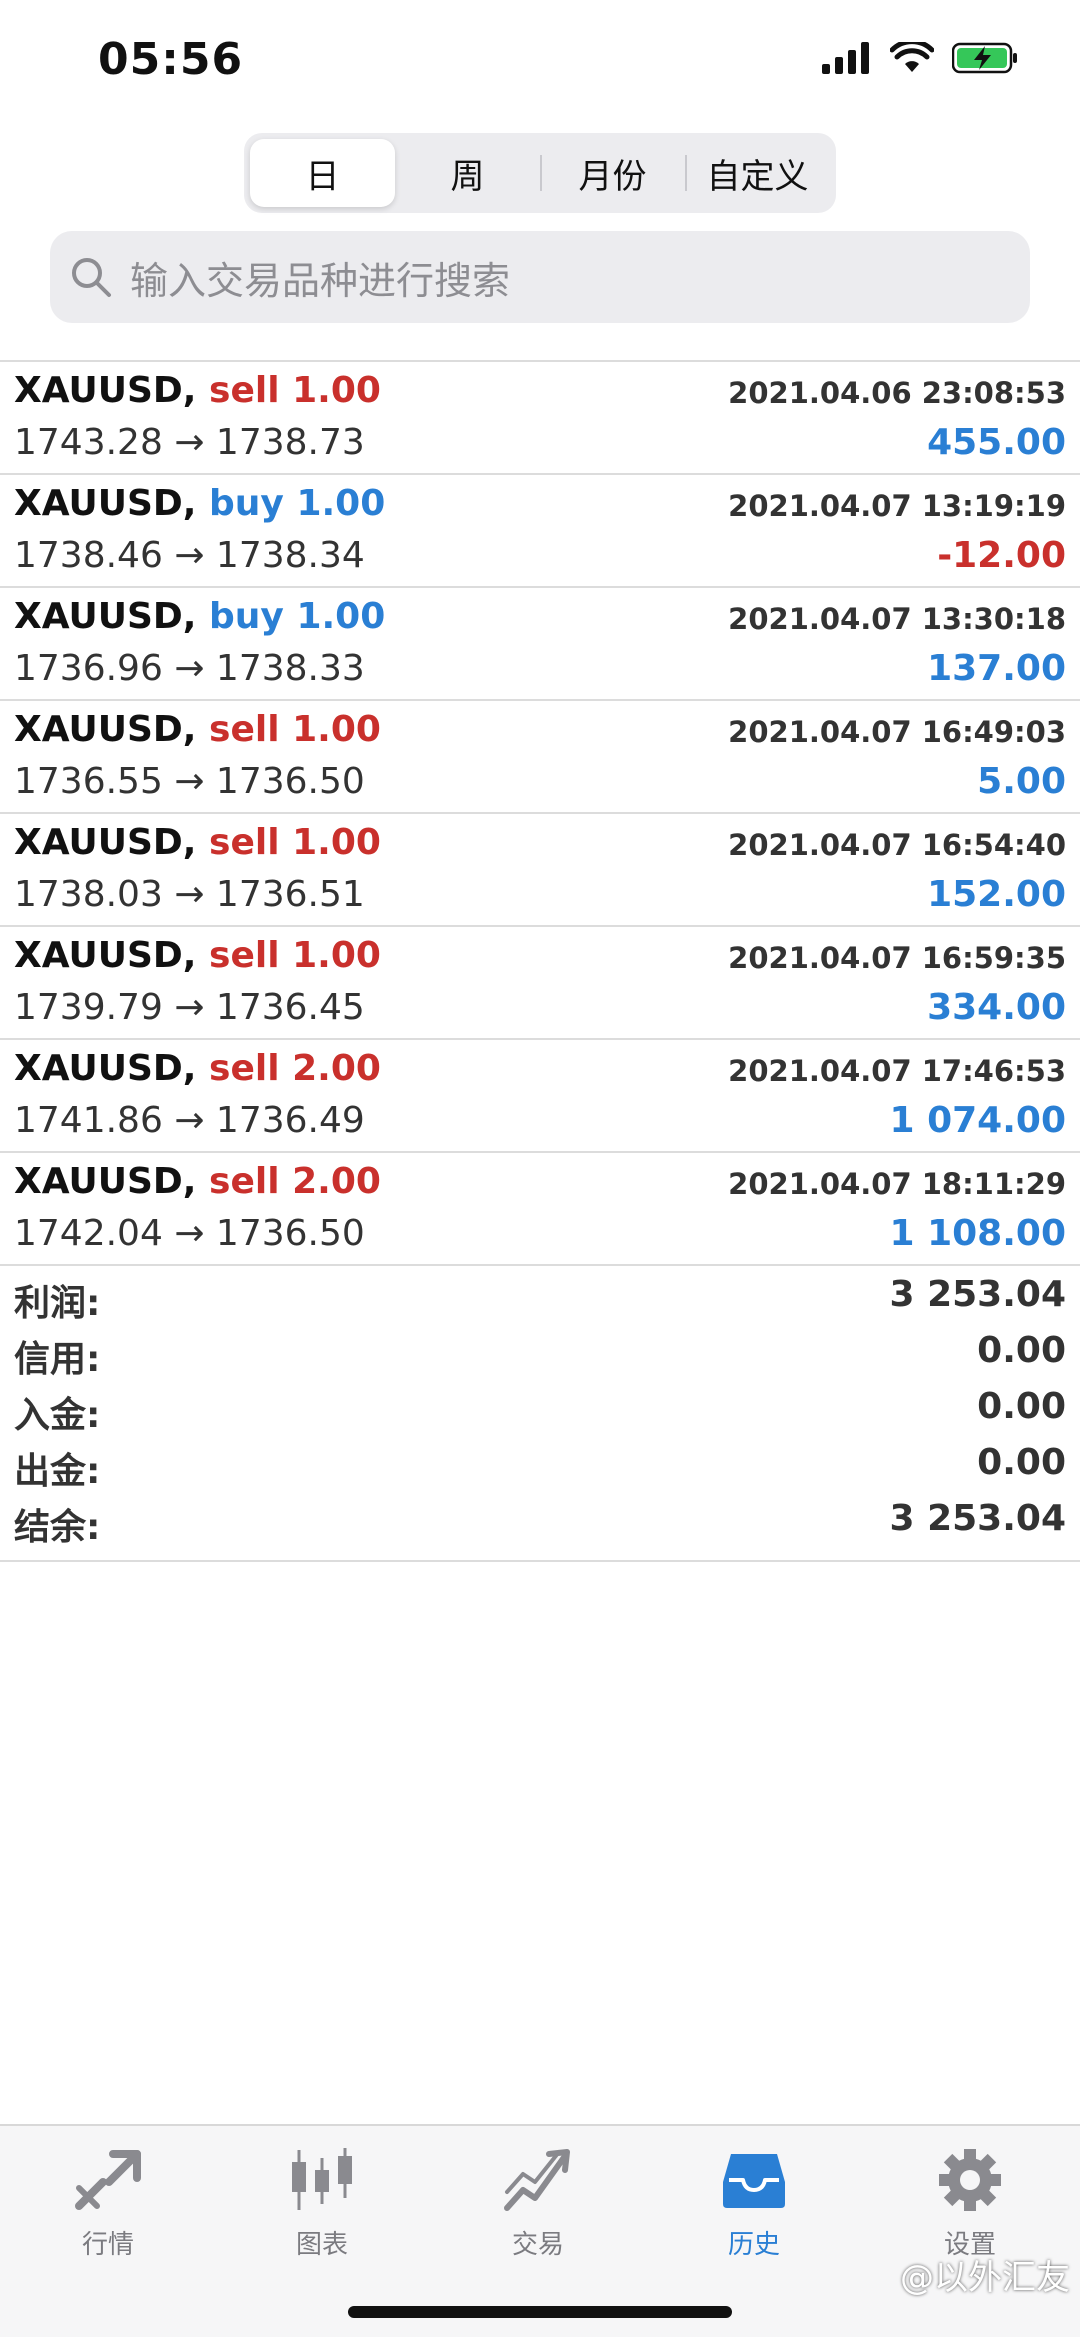 The width and height of the screenshot is (1080, 2337). Describe the element at coordinates (322, 2179) in the screenshot. I see `candlestick-chart-icon` at that location.